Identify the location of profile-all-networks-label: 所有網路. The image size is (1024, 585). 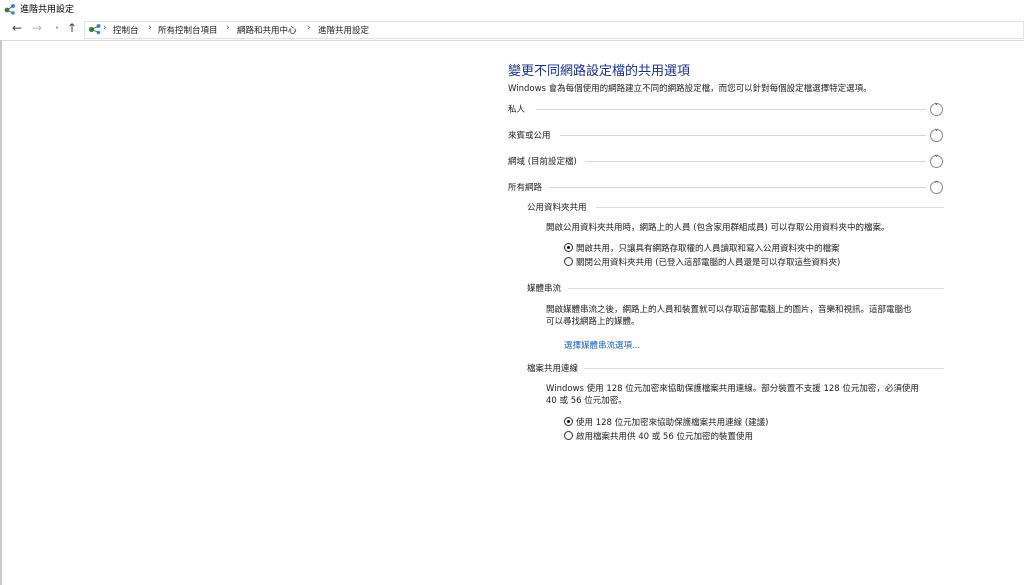
(525, 187).